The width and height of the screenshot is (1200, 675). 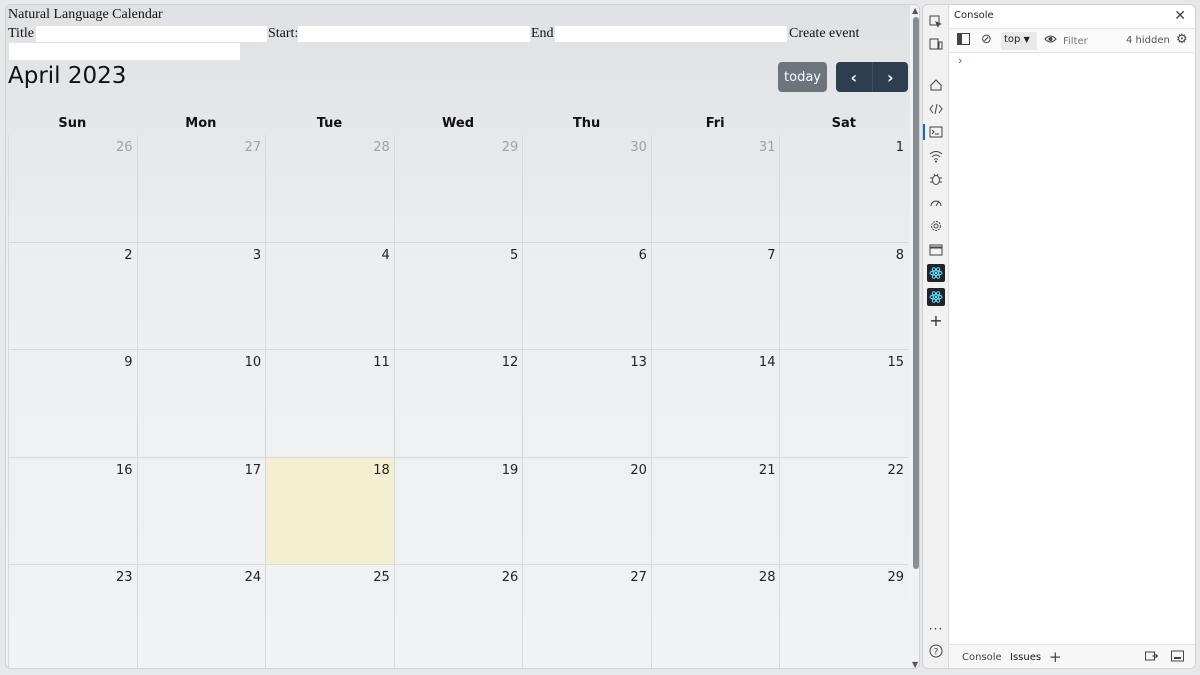 What do you see at coordinates (201, 616) in the screenshot?
I see `day-cell: 24` at bounding box center [201, 616].